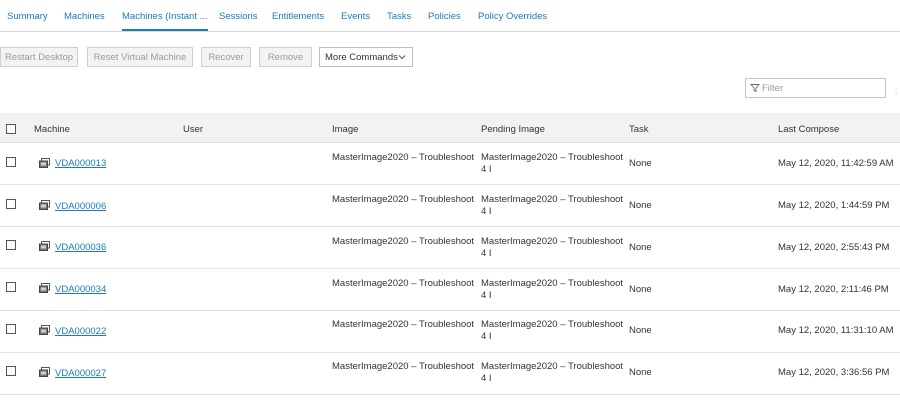 Image resolution: width=900 pixels, height=400 pixels. I want to click on machine-link: VDA000013, so click(80, 163).